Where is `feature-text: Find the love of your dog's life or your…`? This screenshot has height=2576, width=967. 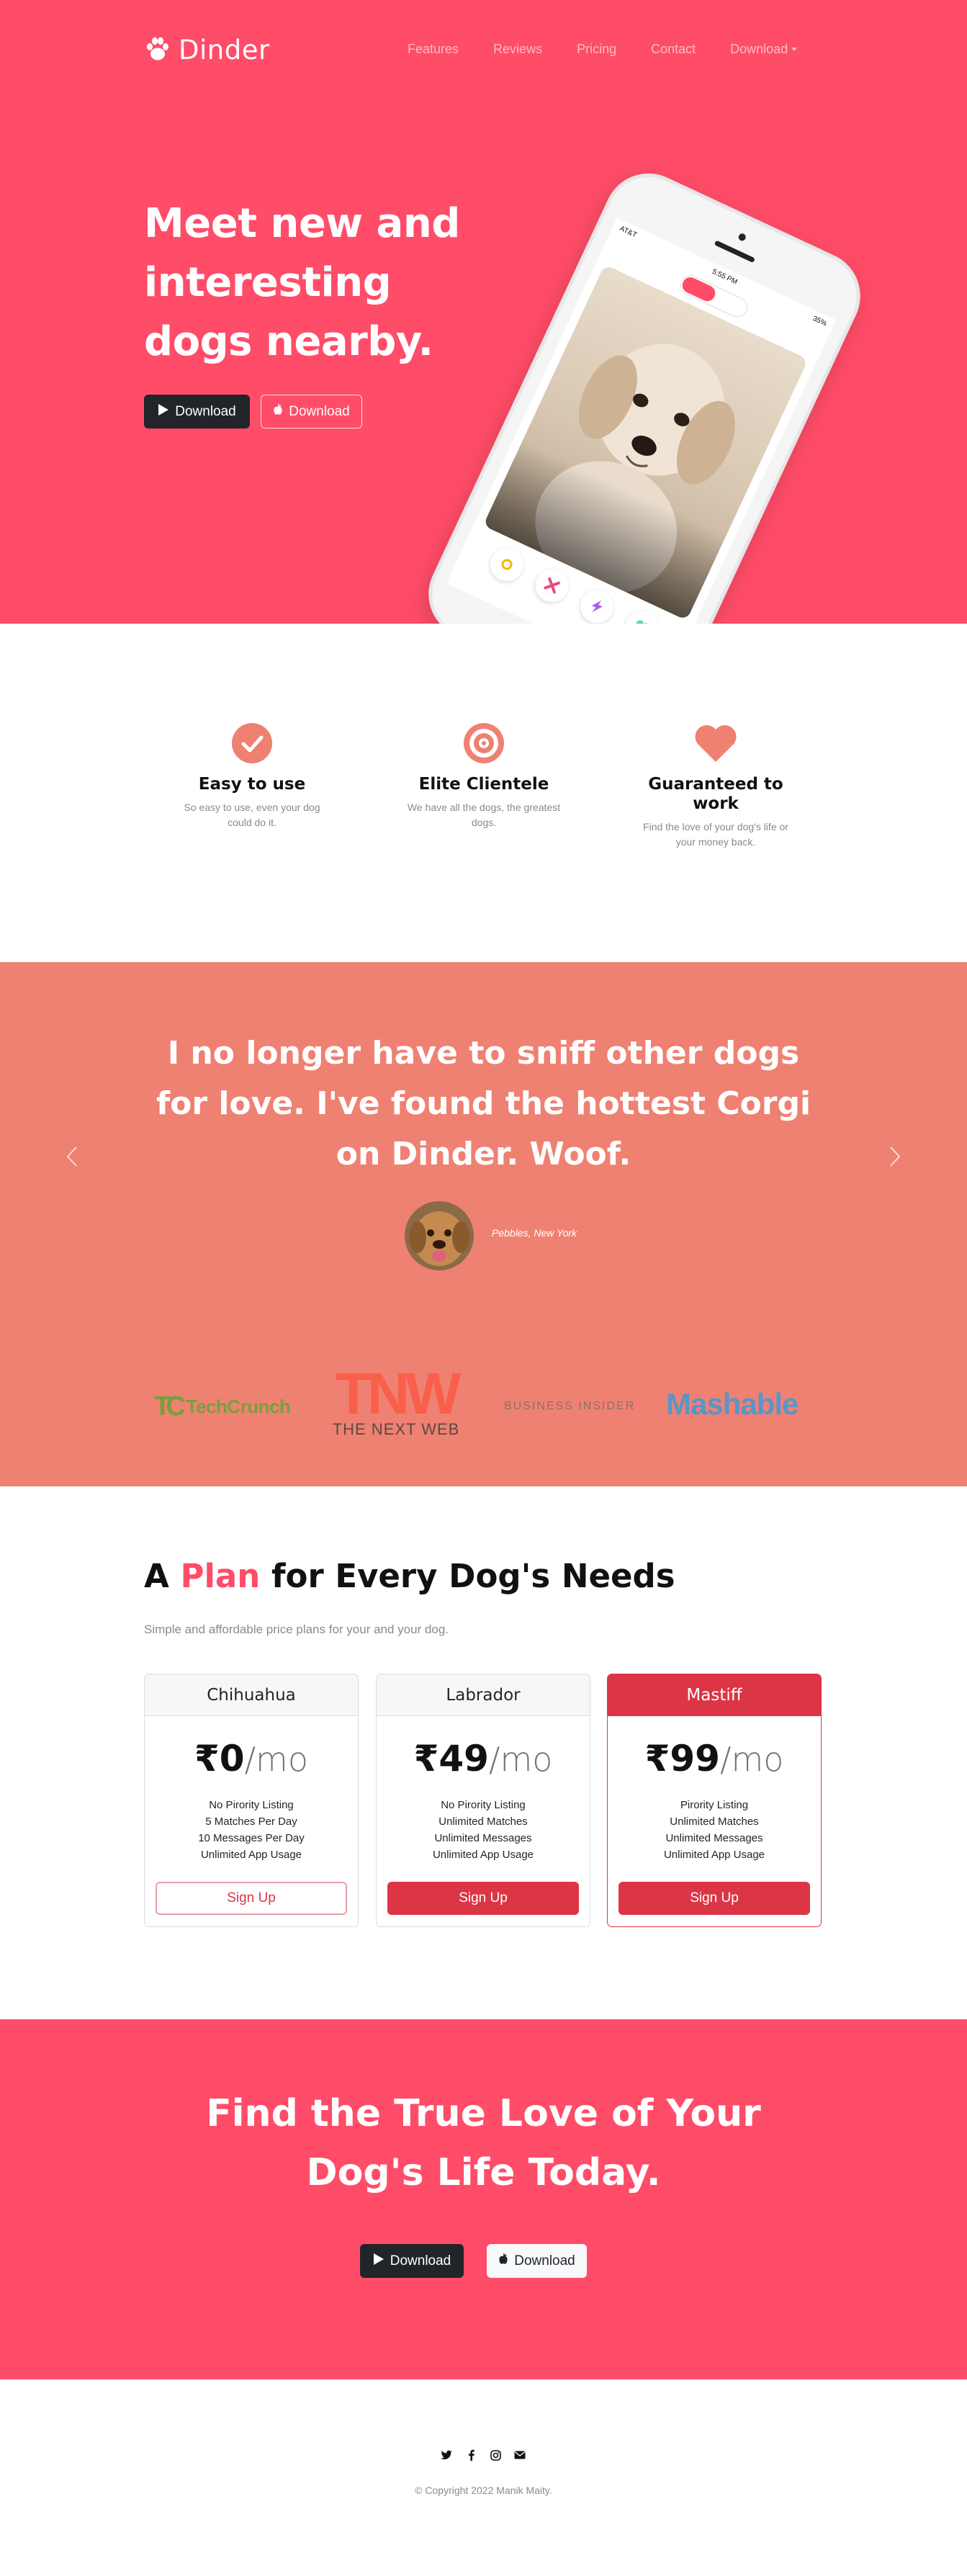 feature-text: Find the love of your dog's life or your… is located at coordinates (716, 834).